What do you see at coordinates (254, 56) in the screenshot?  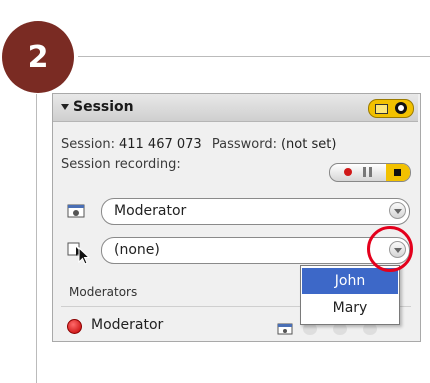 I see `divider-line` at bounding box center [254, 56].